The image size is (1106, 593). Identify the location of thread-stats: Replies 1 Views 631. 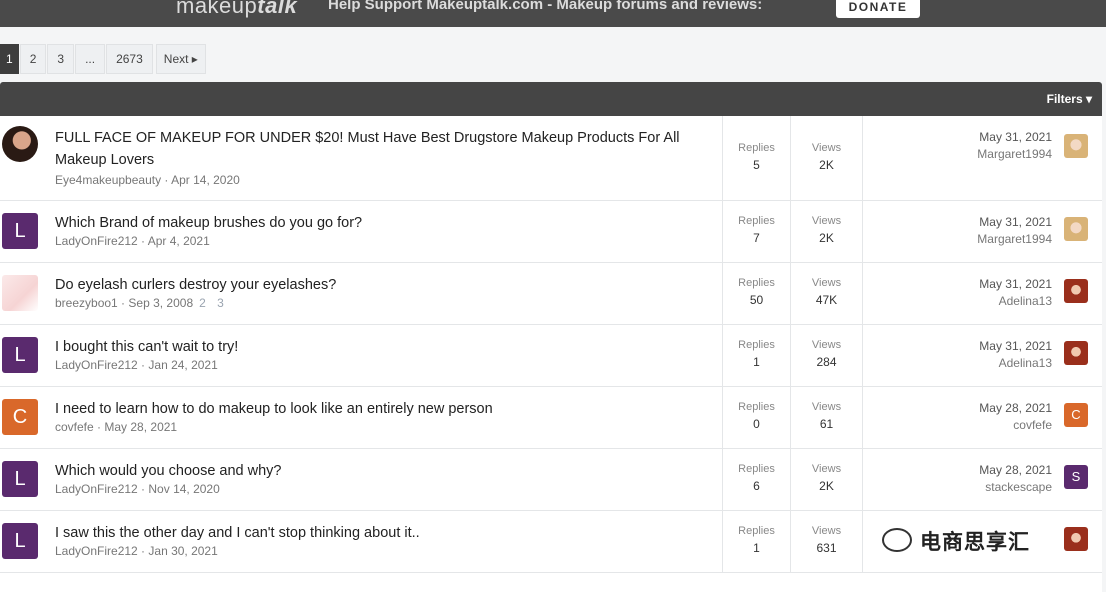
(792, 541).